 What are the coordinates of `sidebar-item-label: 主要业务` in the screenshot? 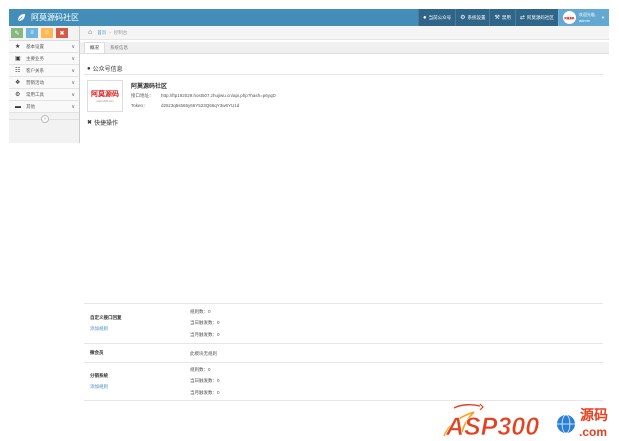 It's located at (35, 58).